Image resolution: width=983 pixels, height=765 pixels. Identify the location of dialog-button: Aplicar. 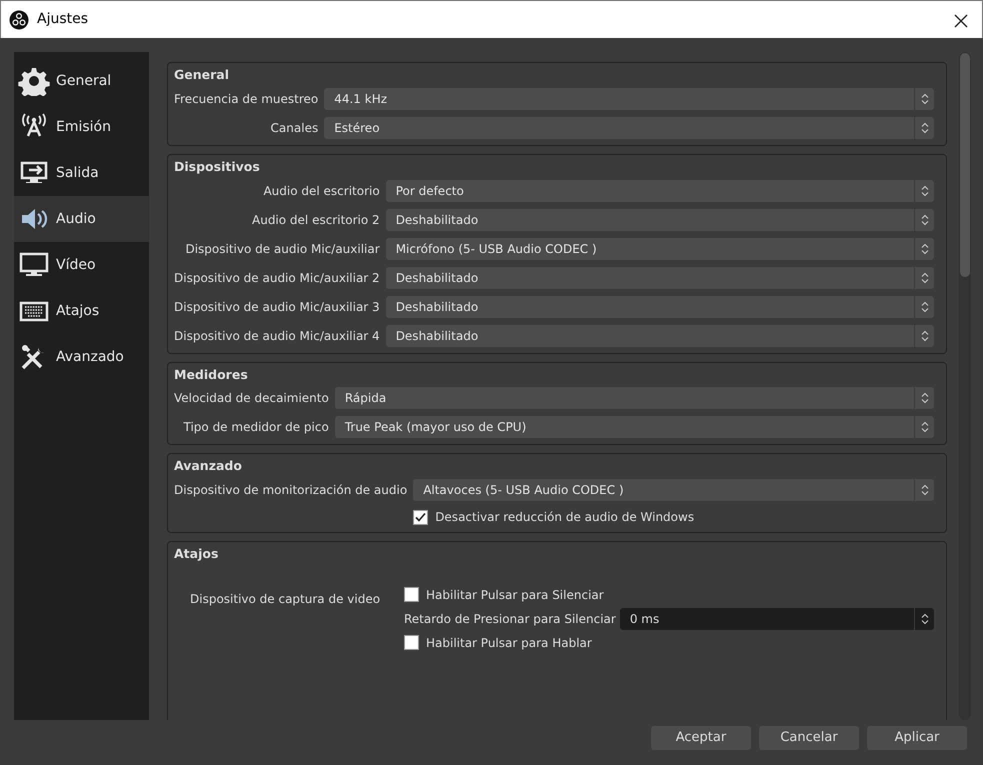
(917, 738).